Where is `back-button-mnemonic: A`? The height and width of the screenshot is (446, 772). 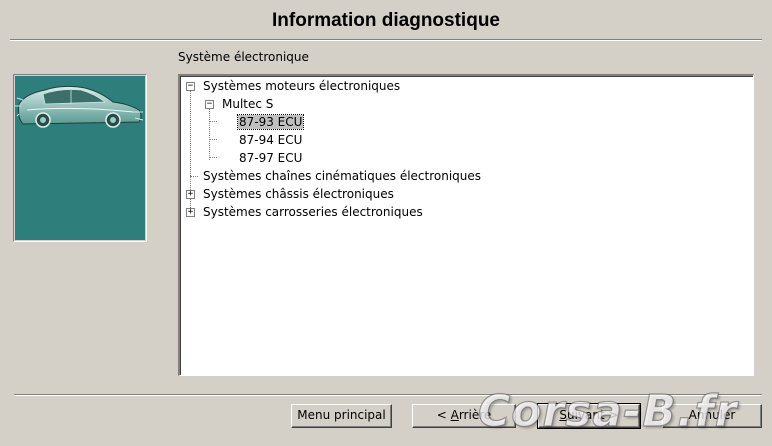
back-button-mnemonic: A is located at coordinates (454, 415).